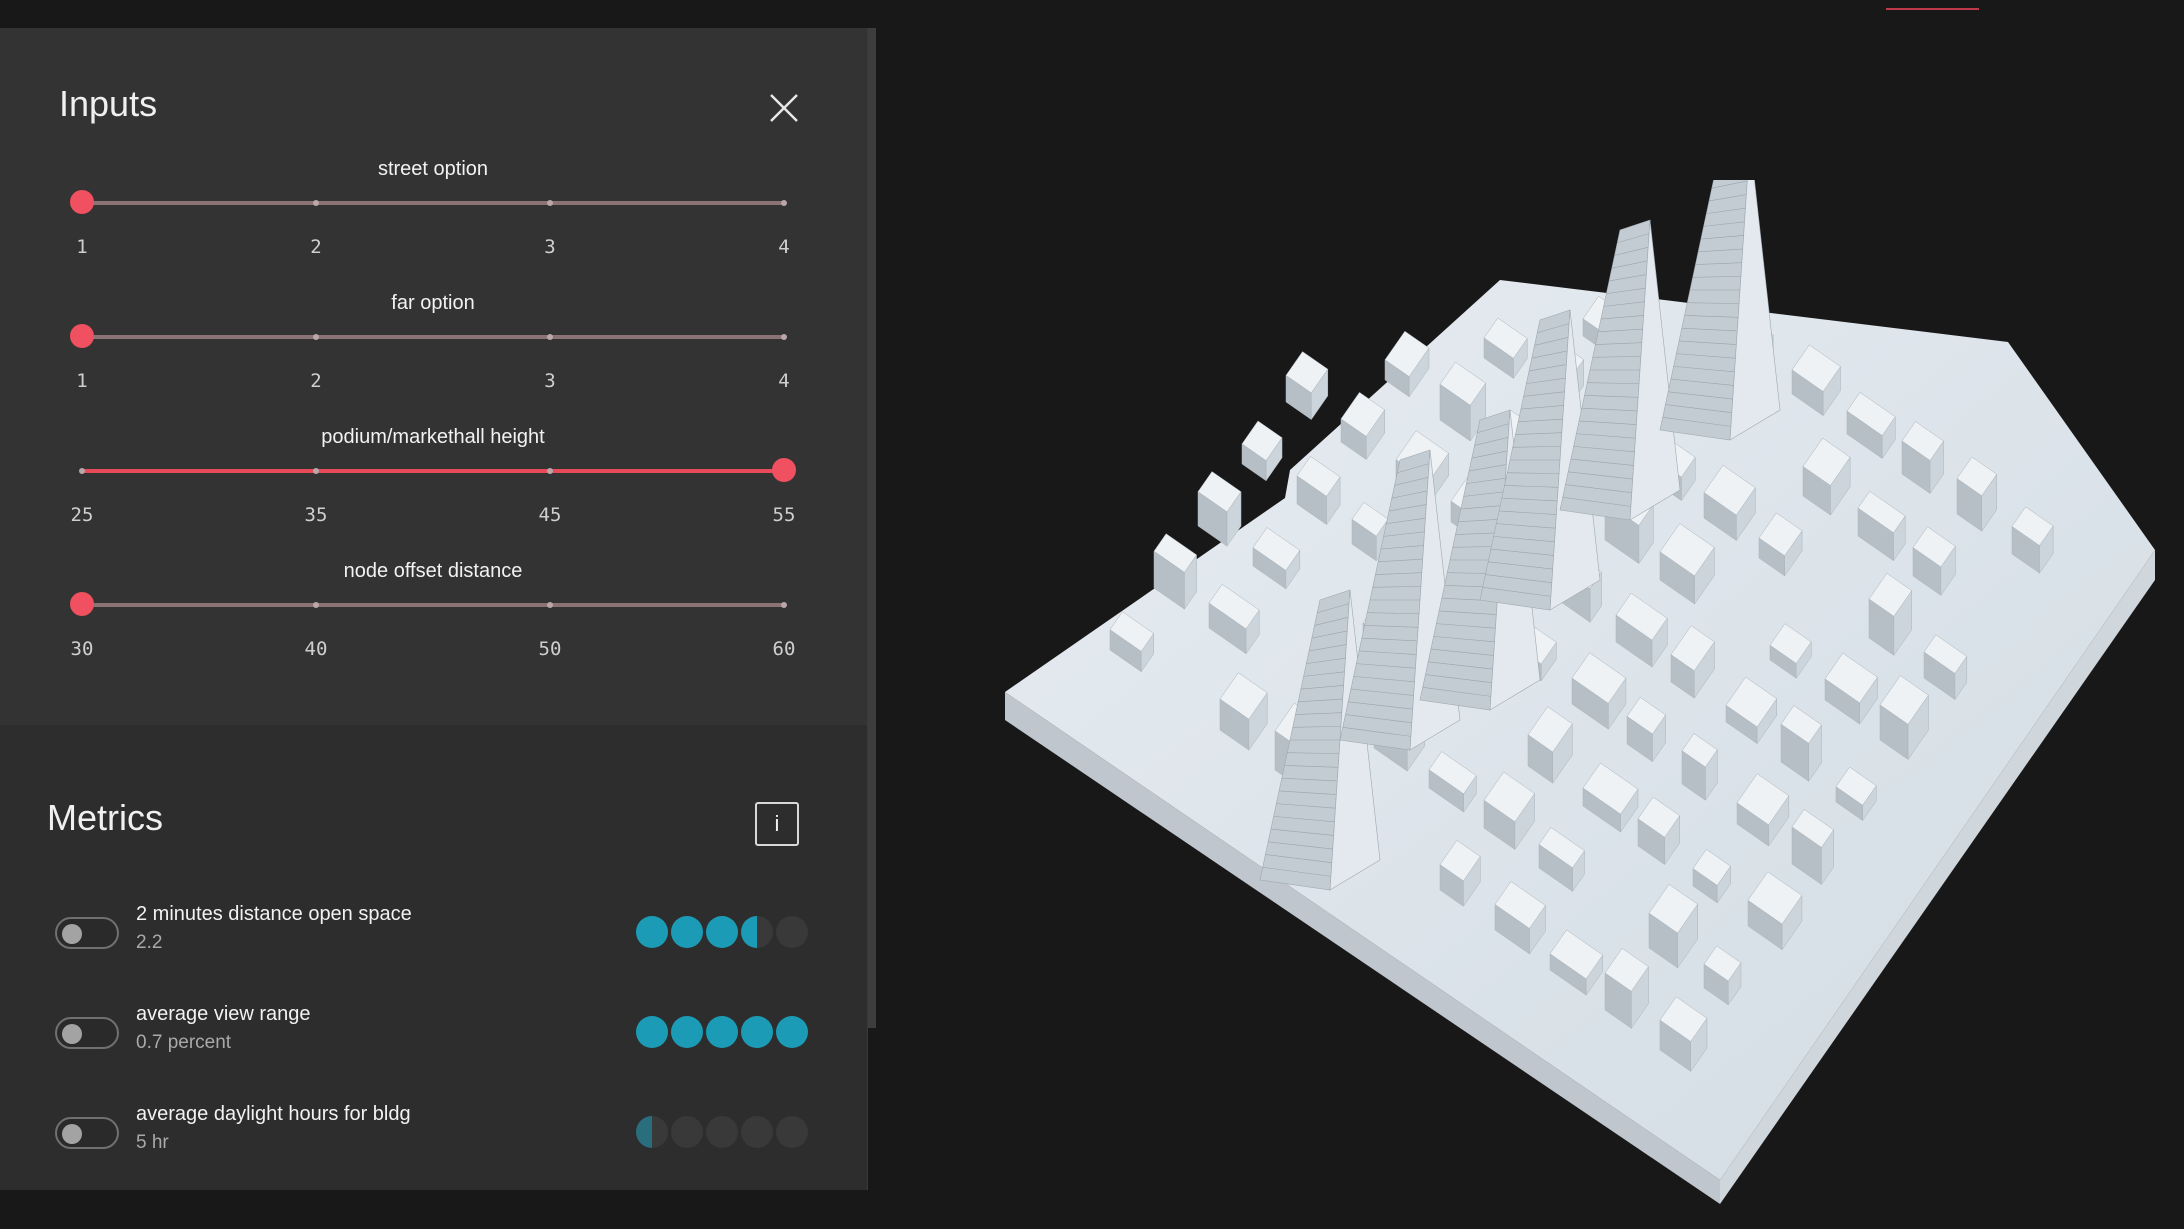  What do you see at coordinates (108, 103) in the screenshot?
I see `inputs-title: Inputs` at bounding box center [108, 103].